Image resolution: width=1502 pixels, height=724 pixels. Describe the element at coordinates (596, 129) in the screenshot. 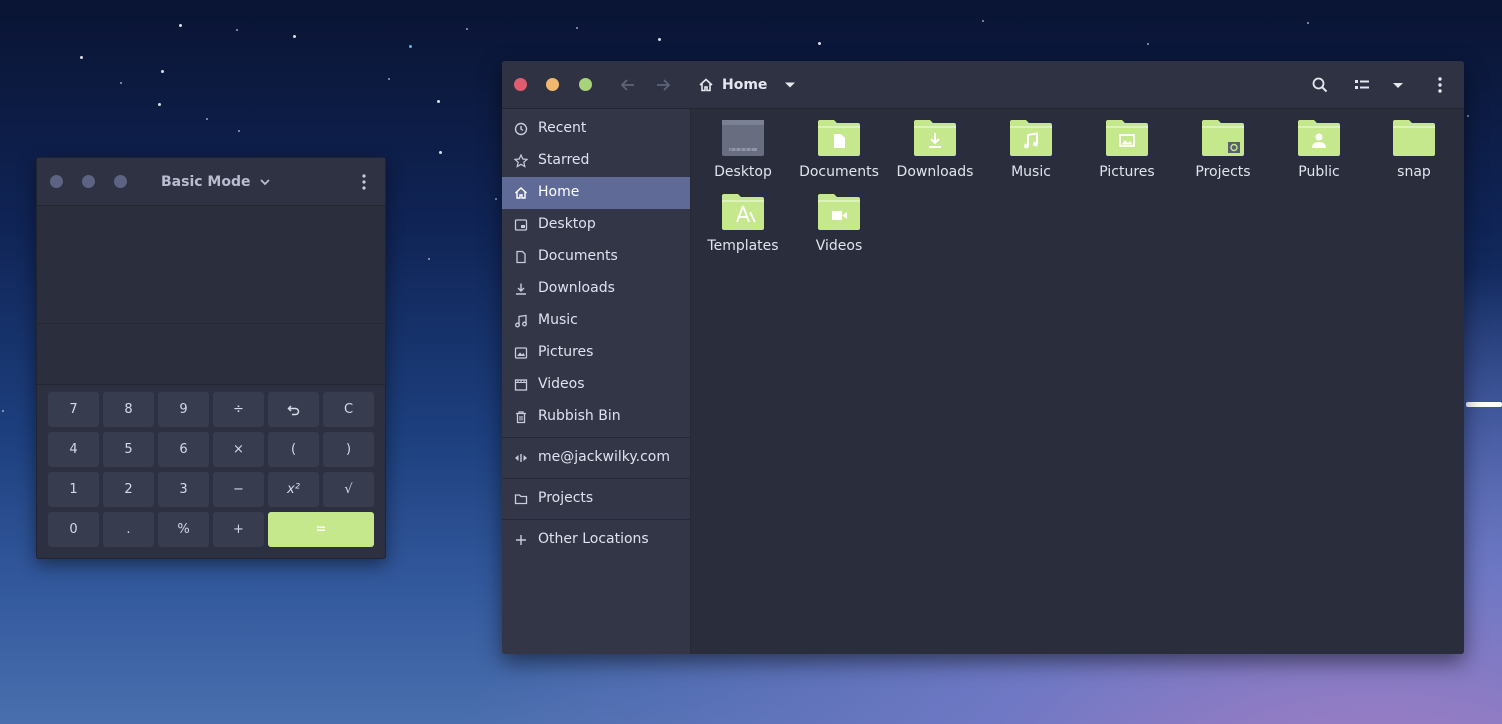

I see `sidebar-item-recent: Recent` at that location.